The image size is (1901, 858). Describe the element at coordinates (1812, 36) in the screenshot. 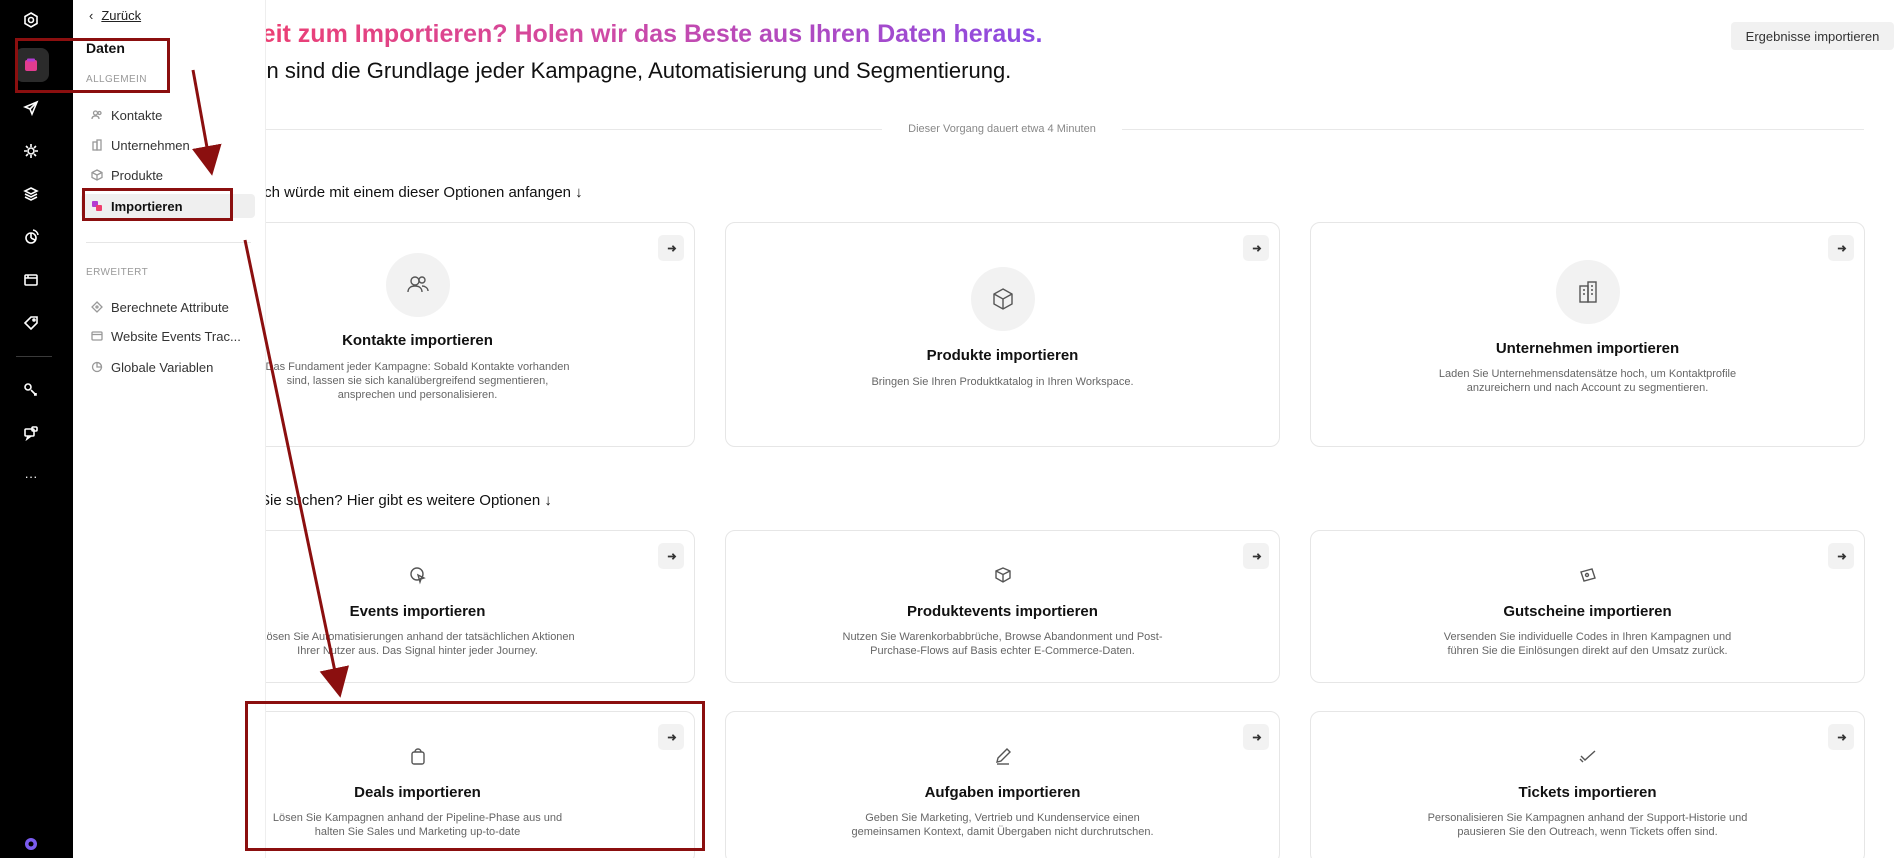

I see `import-results-button: Ergebnisse importieren` at that location.